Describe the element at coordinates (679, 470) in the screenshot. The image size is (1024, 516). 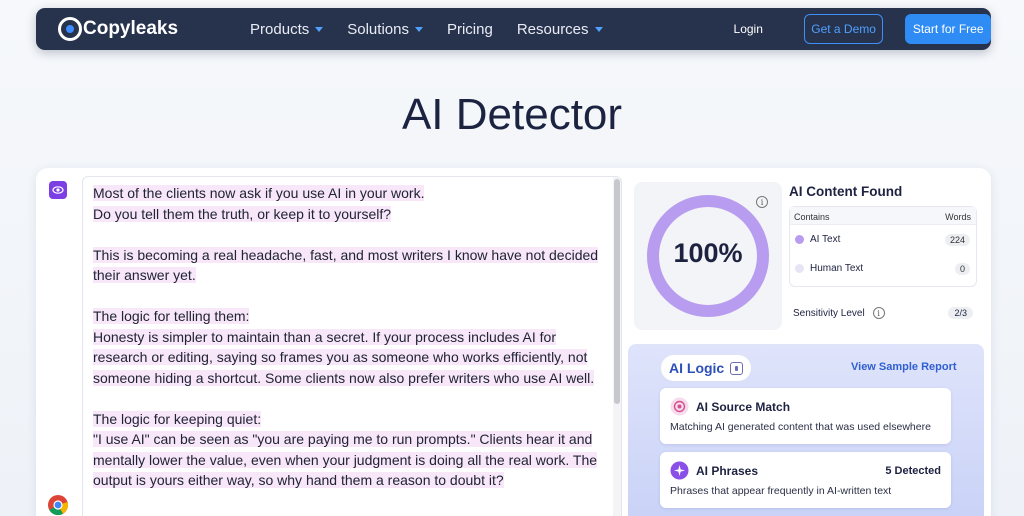
I see `sparkle-icon` at that location.